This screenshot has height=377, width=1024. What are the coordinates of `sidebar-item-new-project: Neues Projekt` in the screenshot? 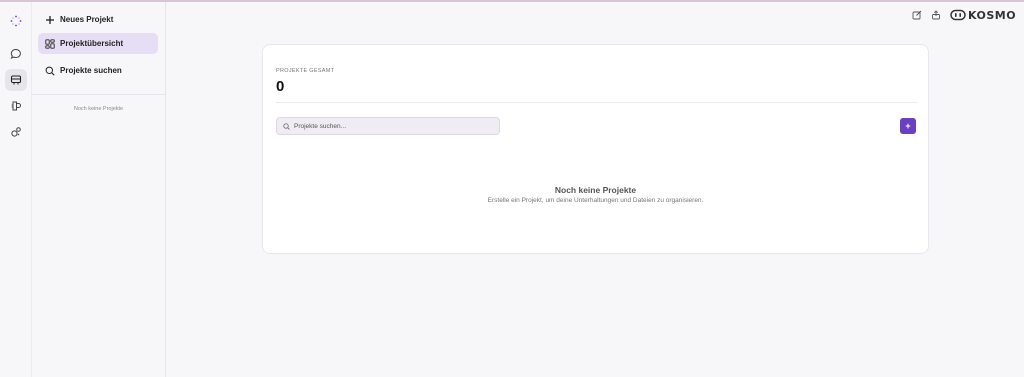 It's located at (98, 19).